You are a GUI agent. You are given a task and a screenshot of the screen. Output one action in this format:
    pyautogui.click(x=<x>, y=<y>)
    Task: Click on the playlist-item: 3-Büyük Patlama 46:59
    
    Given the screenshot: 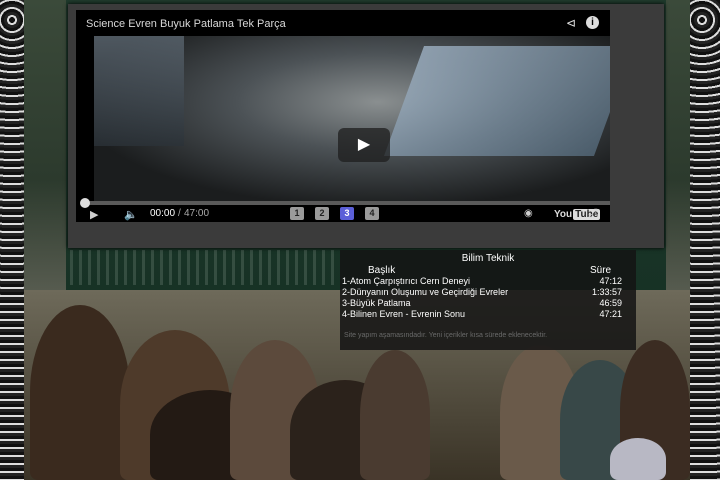 What is the action you would take?
    pyautogui.click(x=485, y=303)
    